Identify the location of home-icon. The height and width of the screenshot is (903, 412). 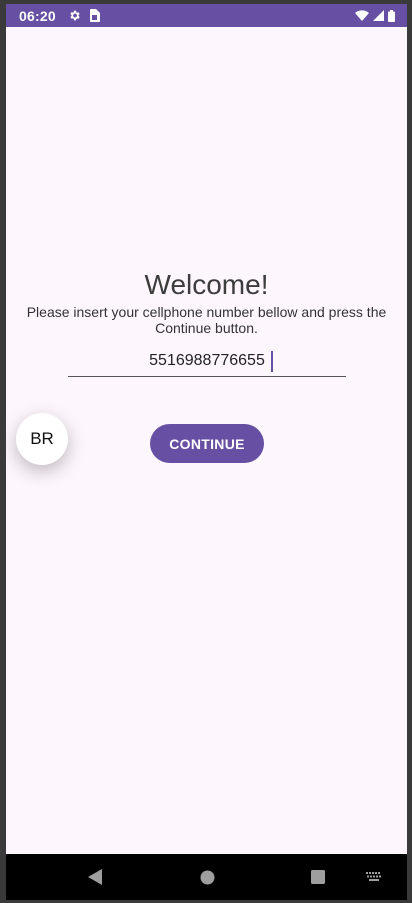
(207, 877).